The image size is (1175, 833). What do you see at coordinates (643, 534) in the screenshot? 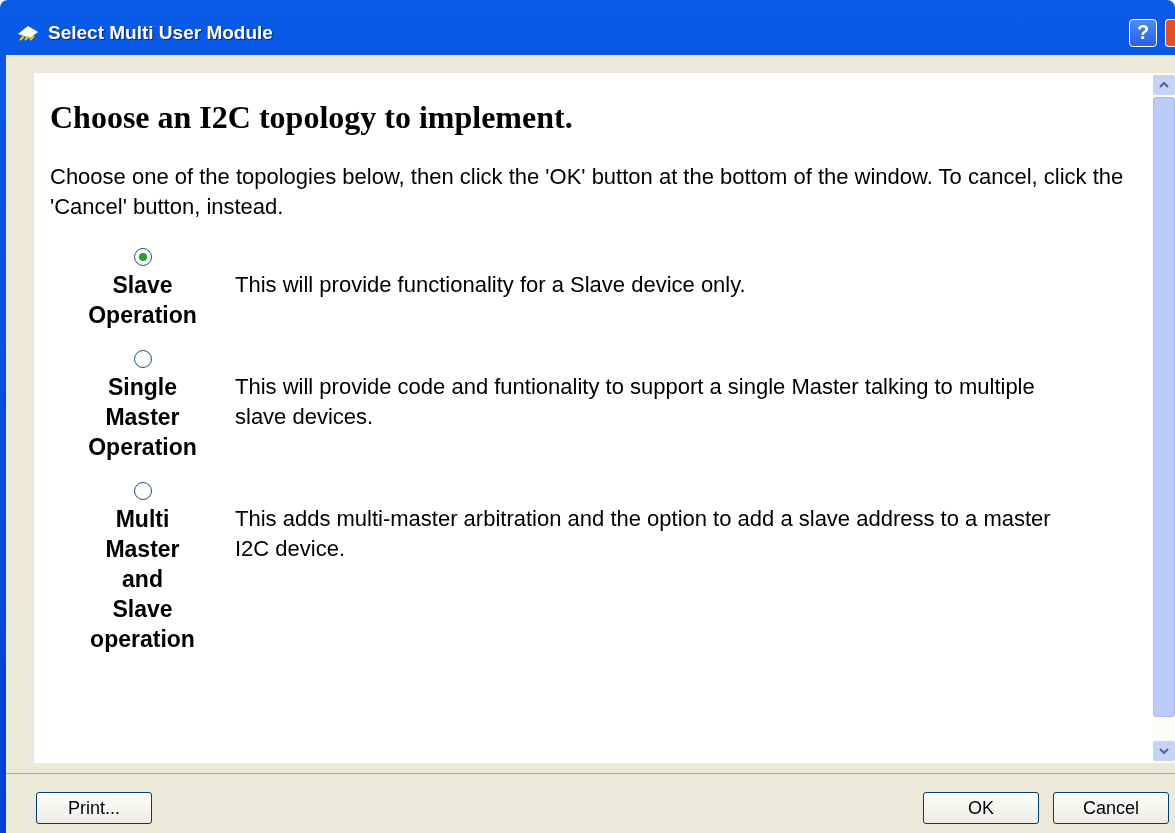
I see `option-description: This adds multi-master arbitration and the option to add a slave address to a master I2C device.` at bounding box center [643, 534].